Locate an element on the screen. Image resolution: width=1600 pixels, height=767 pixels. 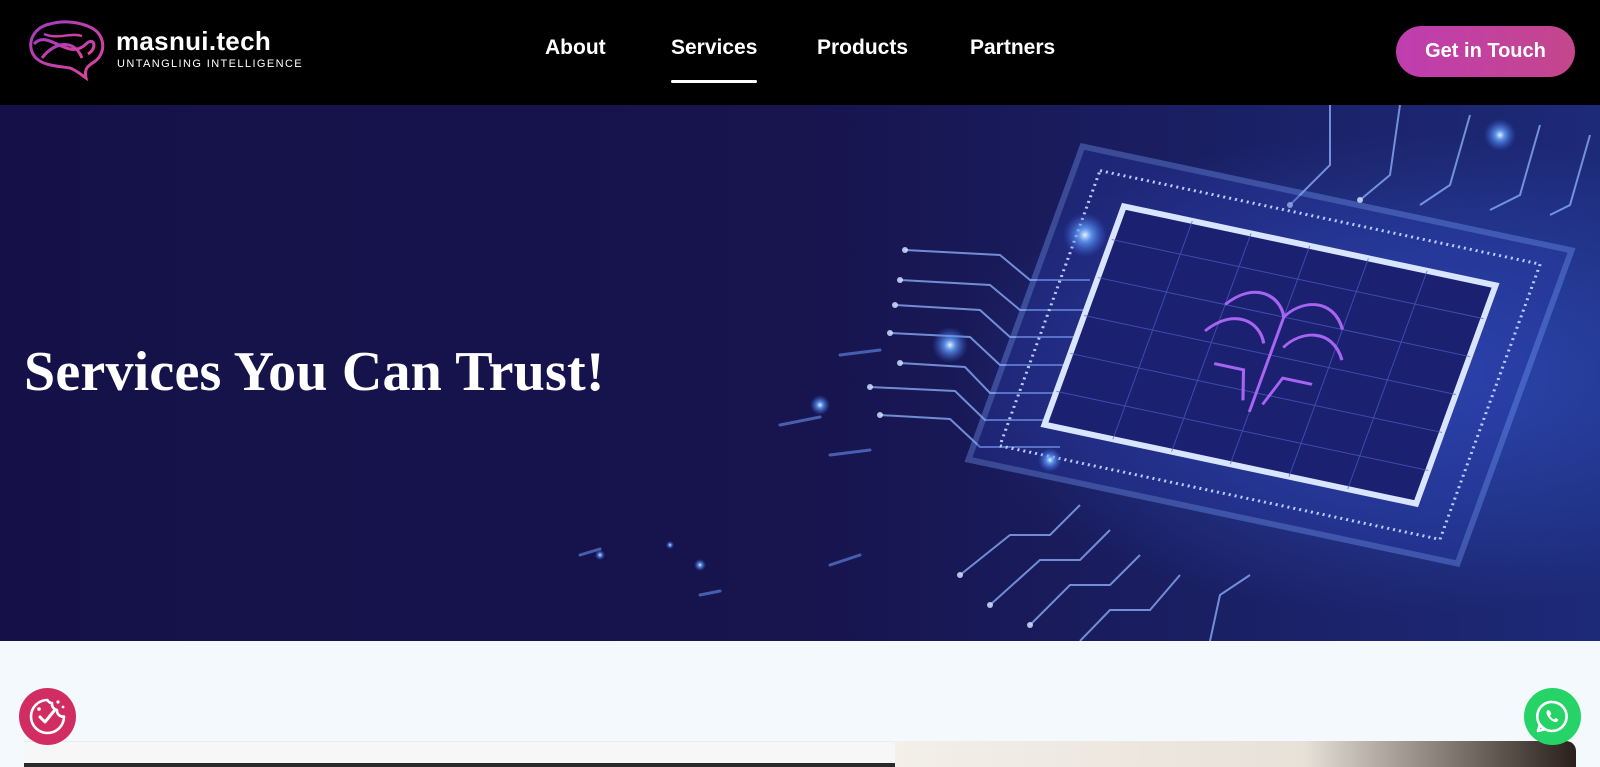
hero-title: Services You Can Trust! is located at coordinates (314, 372).